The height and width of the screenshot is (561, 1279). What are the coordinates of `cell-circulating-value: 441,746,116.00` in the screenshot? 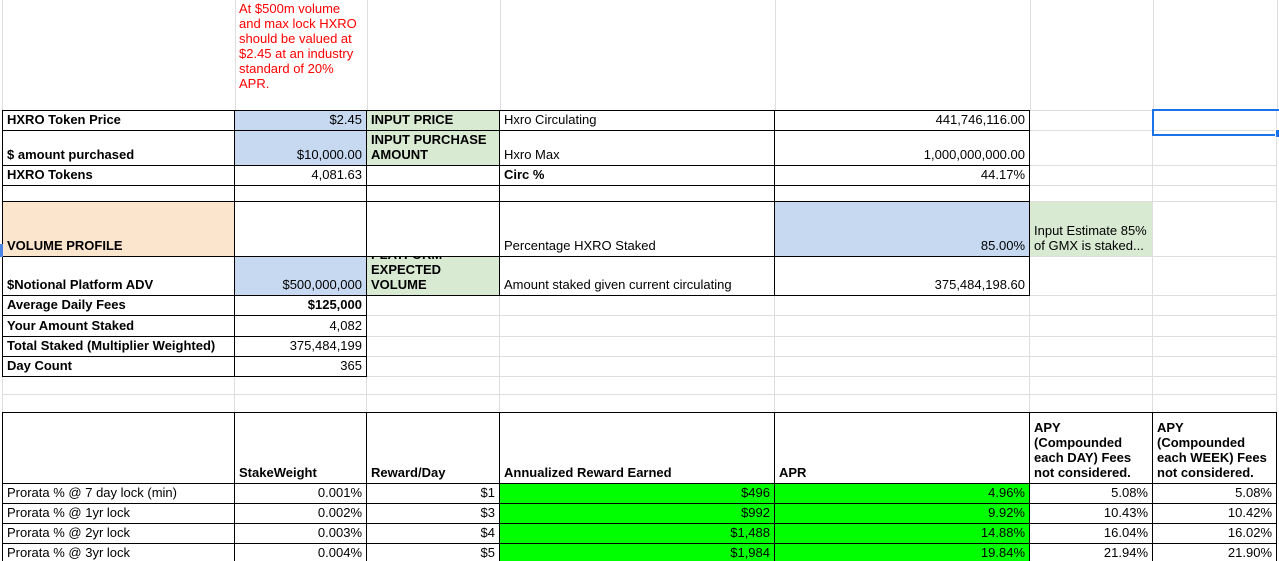 It's located at (902, 120).